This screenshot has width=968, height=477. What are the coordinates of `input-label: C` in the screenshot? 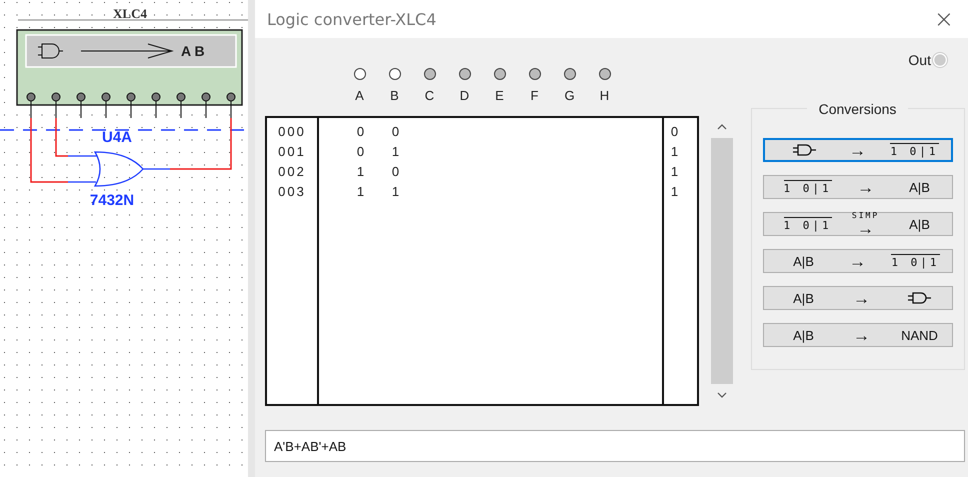 It's located at (429, 95).